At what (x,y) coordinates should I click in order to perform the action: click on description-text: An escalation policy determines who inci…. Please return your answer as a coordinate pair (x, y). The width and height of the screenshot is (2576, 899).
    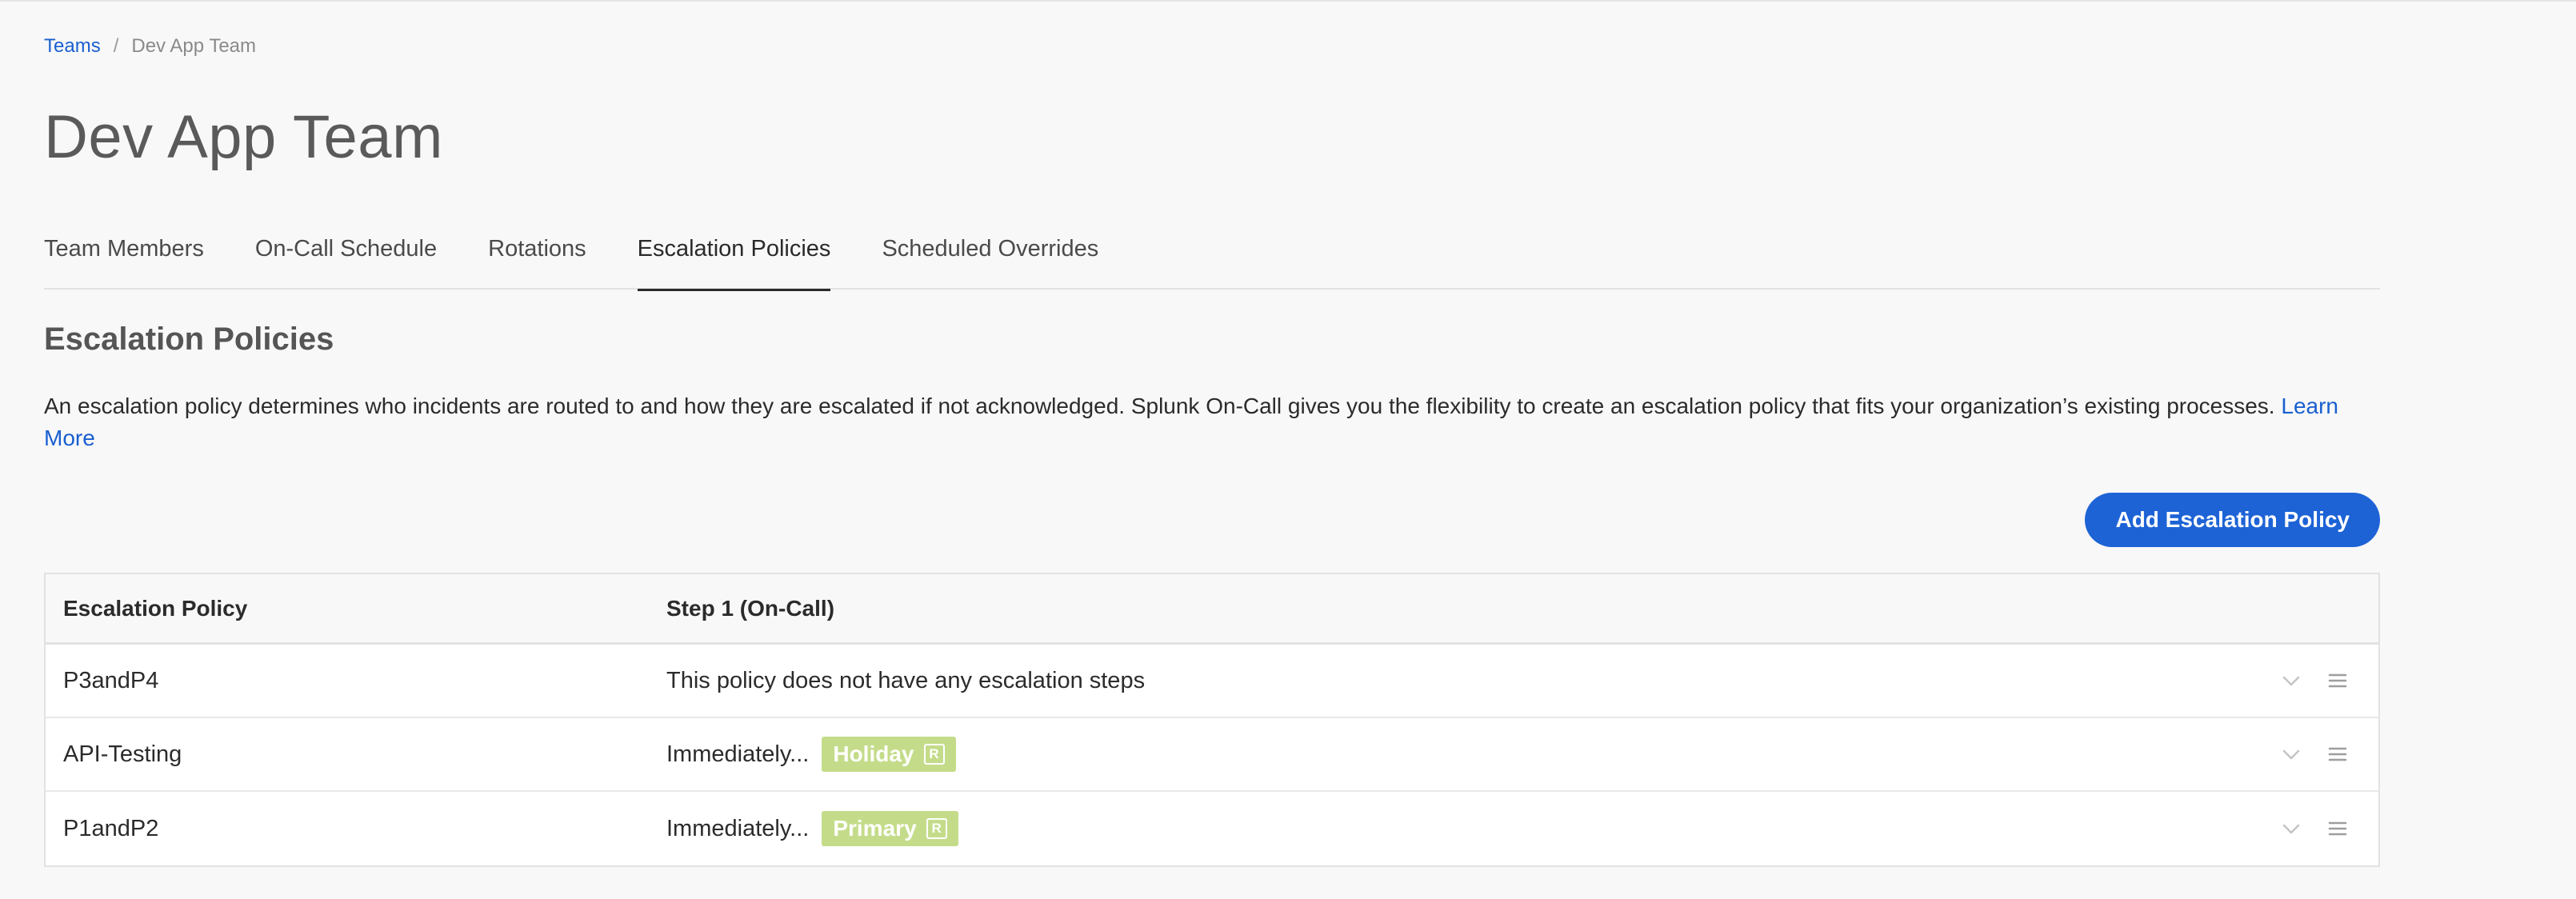
    Looking at the image, I should click on (1163, 406).